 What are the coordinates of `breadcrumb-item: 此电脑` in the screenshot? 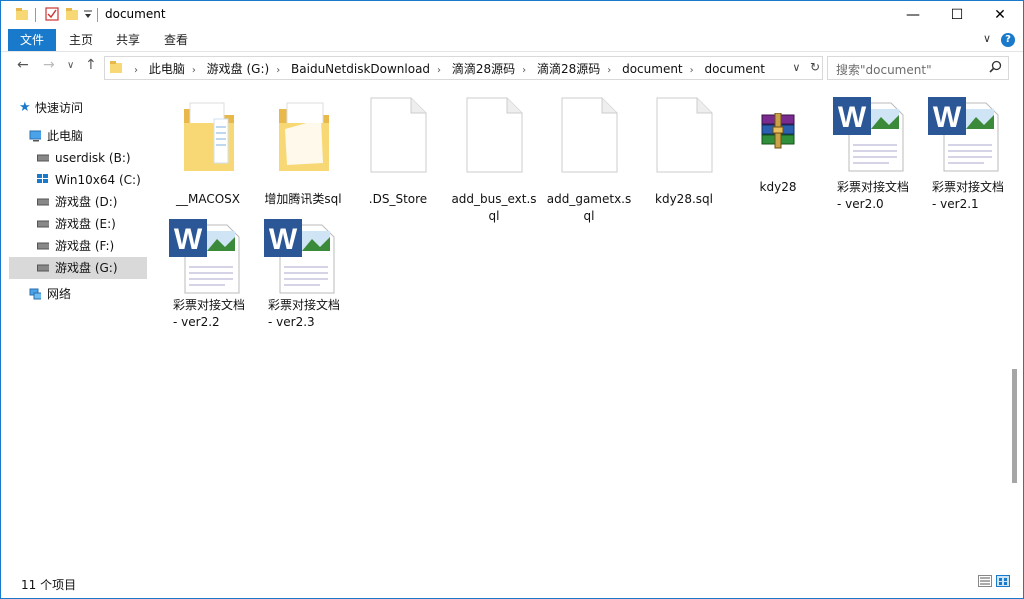 It's located at (167, 69).